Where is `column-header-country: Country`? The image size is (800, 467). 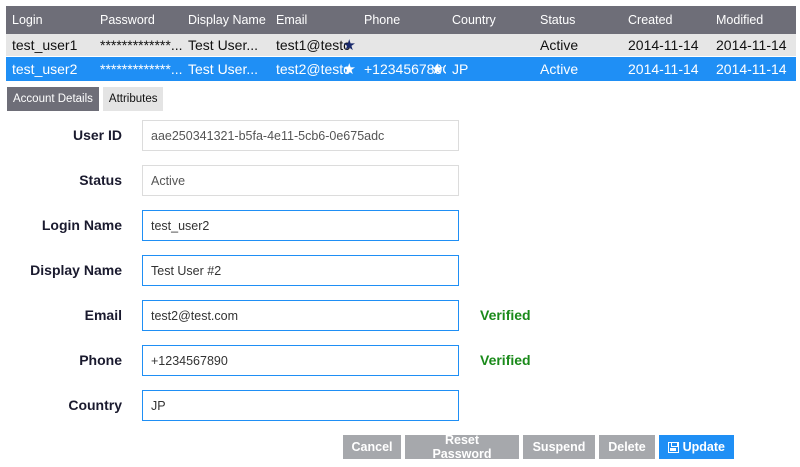 column-header-country: Country is located at coordinates (490, 20).